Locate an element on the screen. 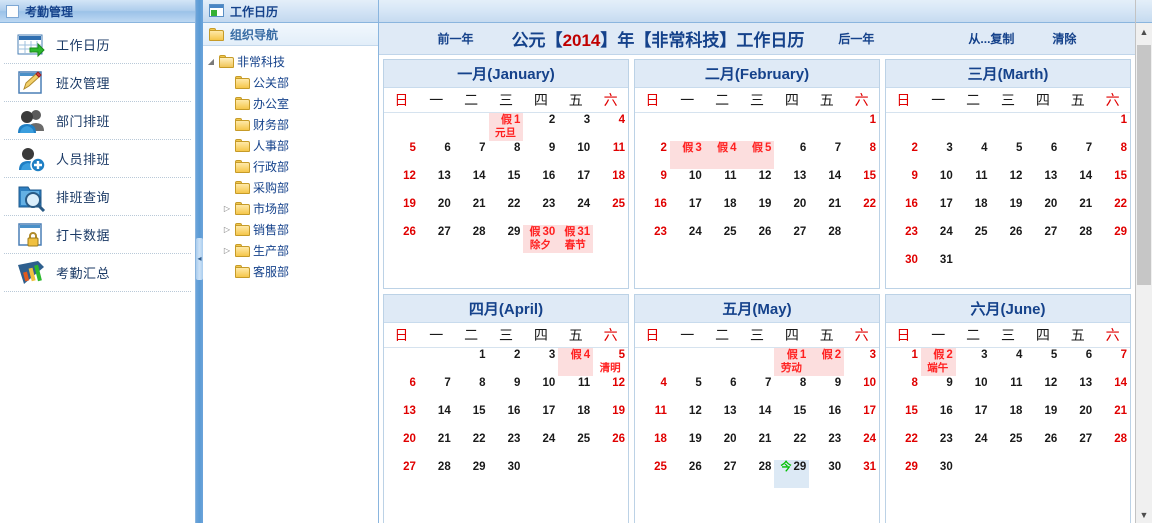 The image size is (1152, 523). day-cell: 假5 is located at coordinates (757, 155).